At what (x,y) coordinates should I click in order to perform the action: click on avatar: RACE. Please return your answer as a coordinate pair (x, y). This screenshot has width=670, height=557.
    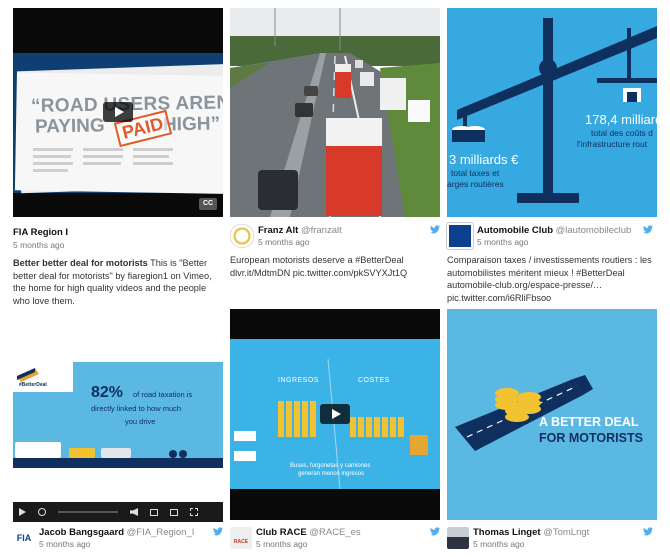
    Looking at the image, I should click on (241, 538).